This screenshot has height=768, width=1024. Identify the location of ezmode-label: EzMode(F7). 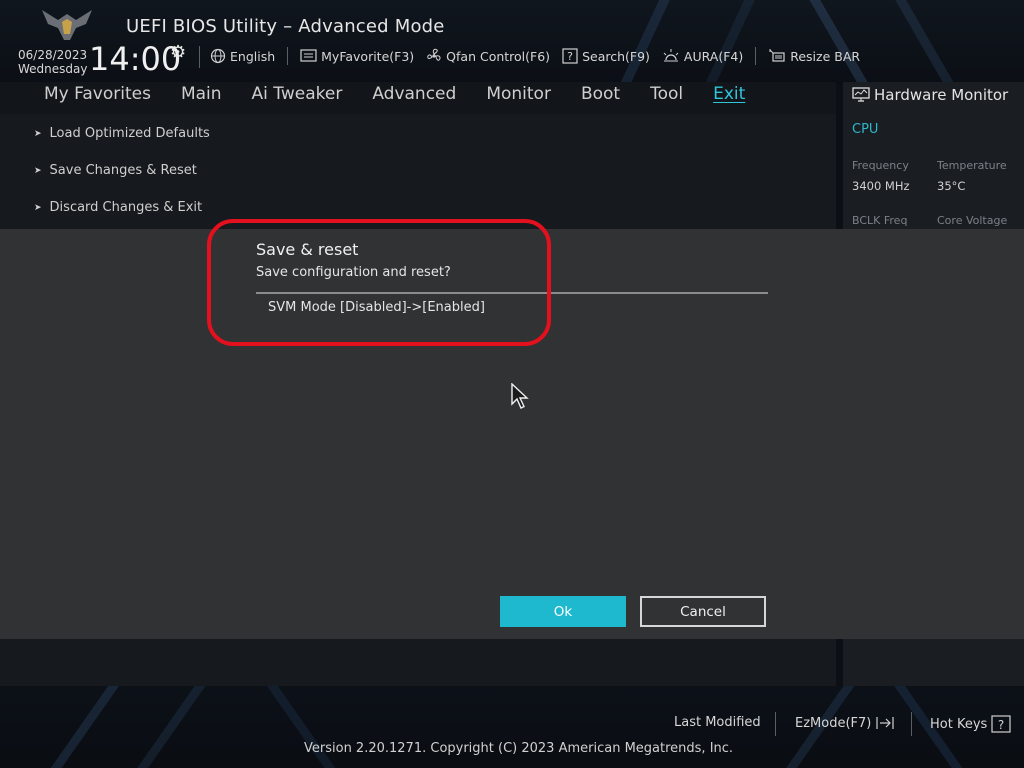
(833, 723).